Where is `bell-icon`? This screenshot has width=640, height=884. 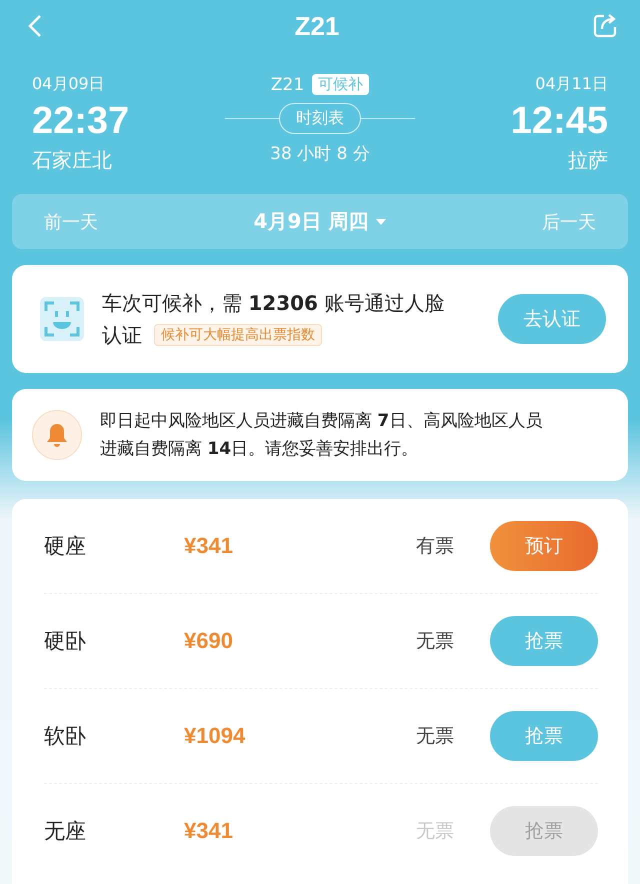 bell-icon is located at coordinates (57, 435).